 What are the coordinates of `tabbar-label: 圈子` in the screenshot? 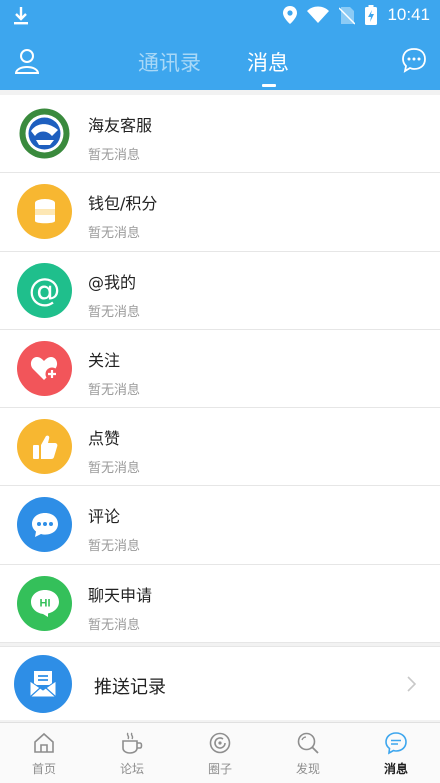 It's located at (219, 769).